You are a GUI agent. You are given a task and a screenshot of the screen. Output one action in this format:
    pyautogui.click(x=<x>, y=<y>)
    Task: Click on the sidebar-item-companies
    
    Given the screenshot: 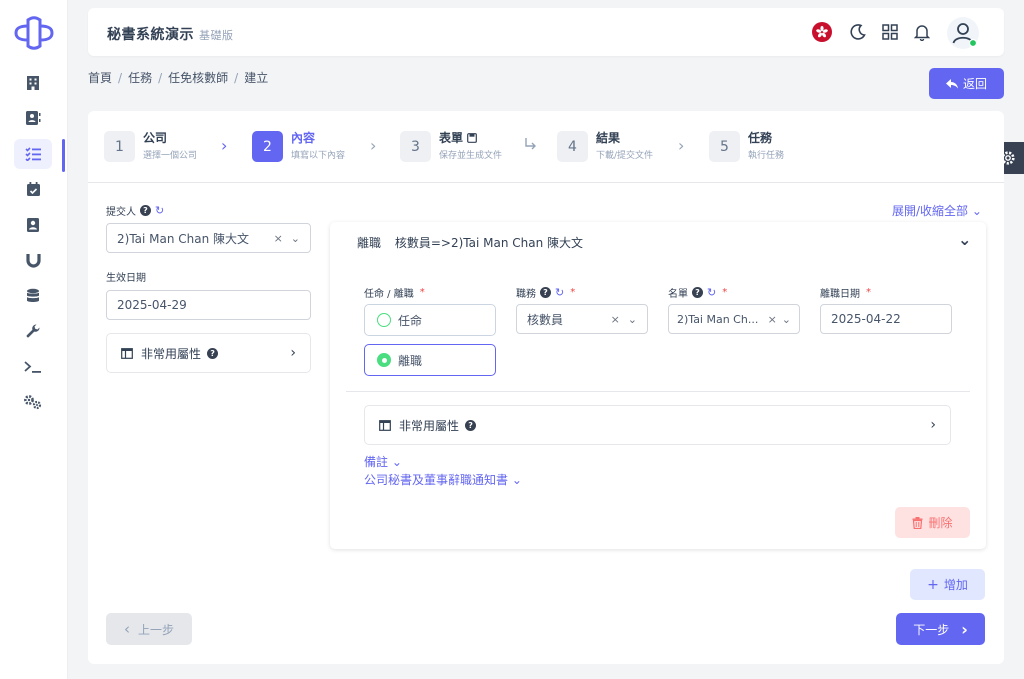 What is the action you would take?
    pyautogui.click(x=33, y=83)
    